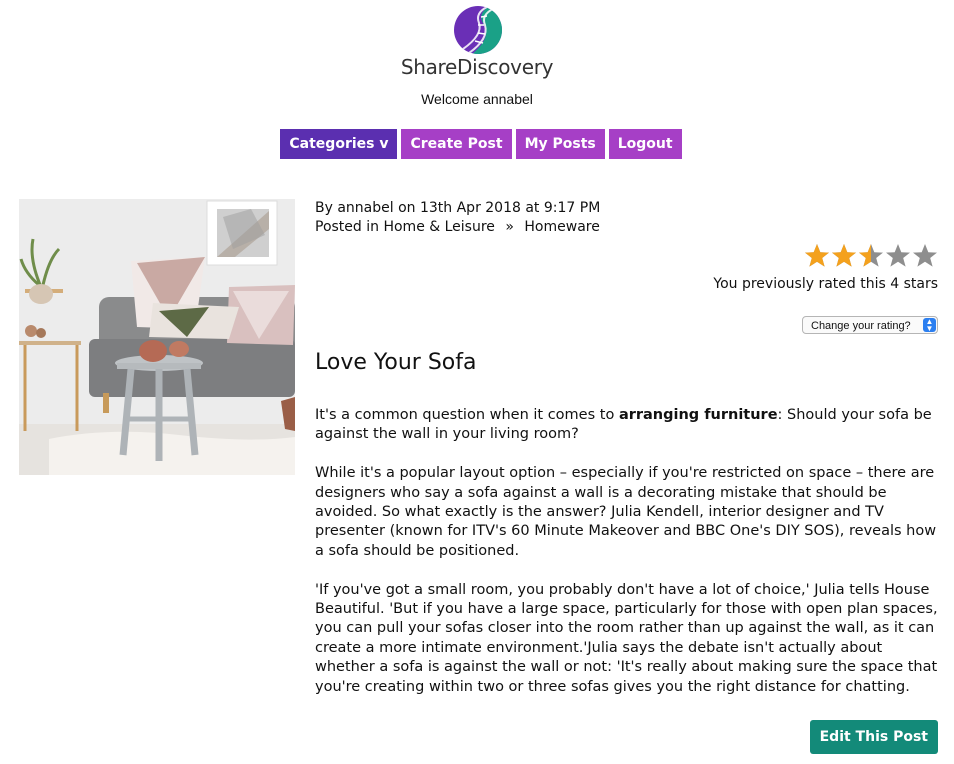 Image resolution: width=954 pixels, height=764 pixels. I want to click on post-breadcrumb: Posted in Home & Leisure » Homeware, so click(457, 227).